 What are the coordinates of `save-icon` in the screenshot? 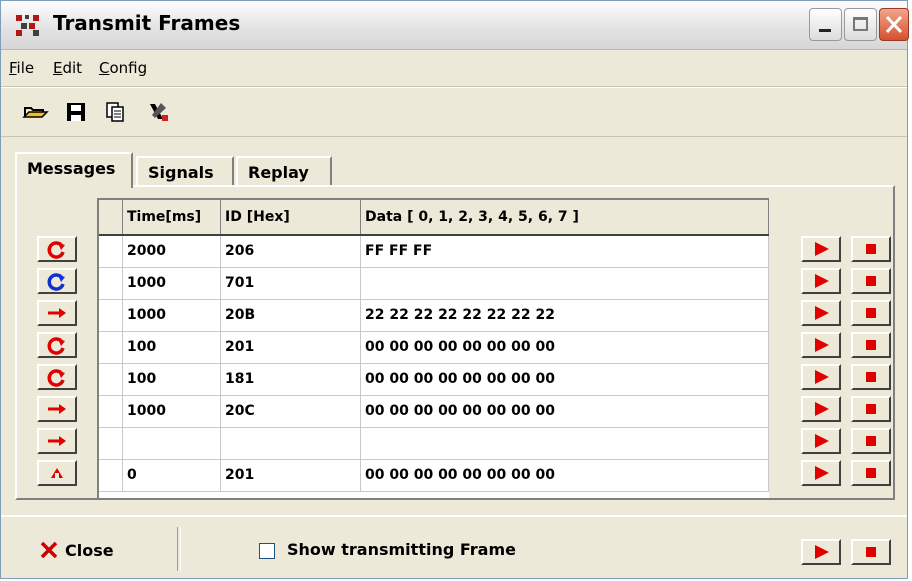 It's located at (76, 112).